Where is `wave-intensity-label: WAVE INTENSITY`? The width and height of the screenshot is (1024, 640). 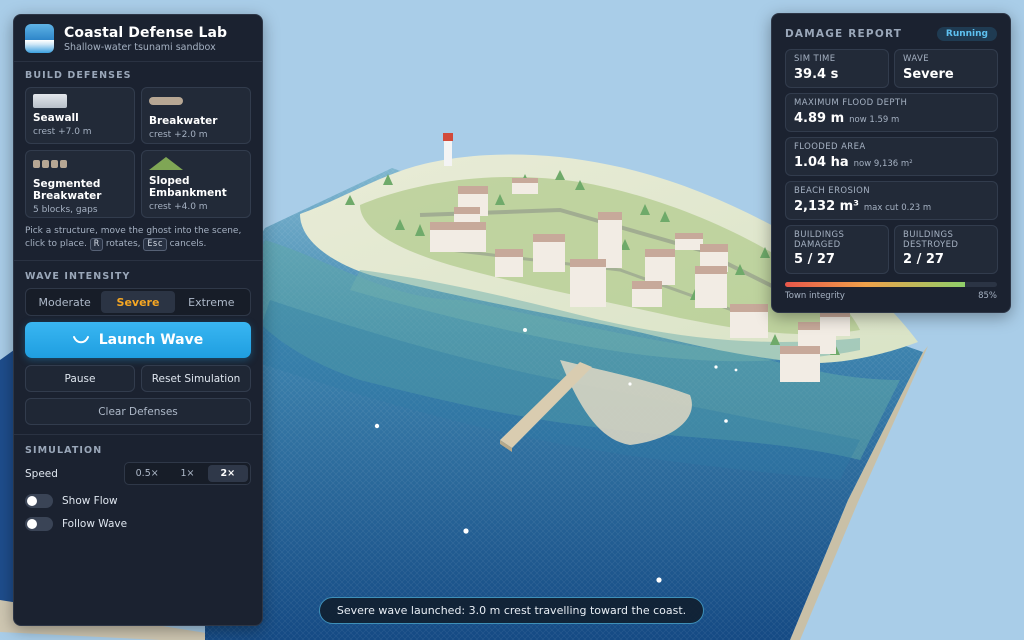 wave-intensity-label: WAVE INTENSITY is located at coordinates (78, 276).